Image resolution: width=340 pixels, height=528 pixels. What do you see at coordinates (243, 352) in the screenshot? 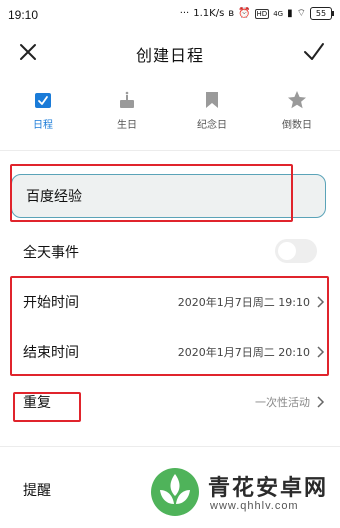
I see `end-time-value: 2020年1月7日周二 20:10` at bounding box center [243, 352].